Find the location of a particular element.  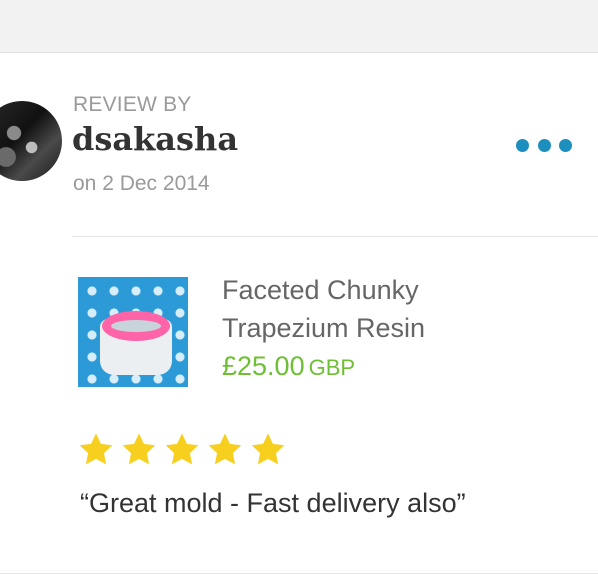

product-price: £25.00 GBP is located at coordinates (288, 366).